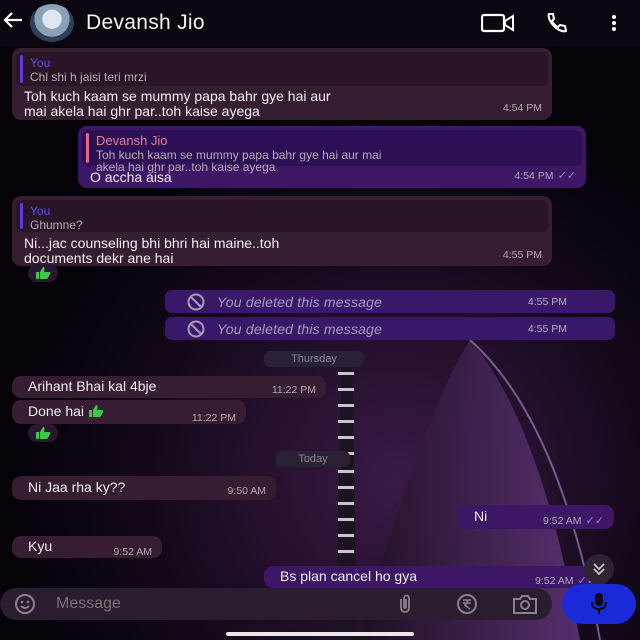 The width and height of the screenshot is (640, 640). Describe the element at coordinates (52, 23) in the screenshot. I see `avatar` at that location.